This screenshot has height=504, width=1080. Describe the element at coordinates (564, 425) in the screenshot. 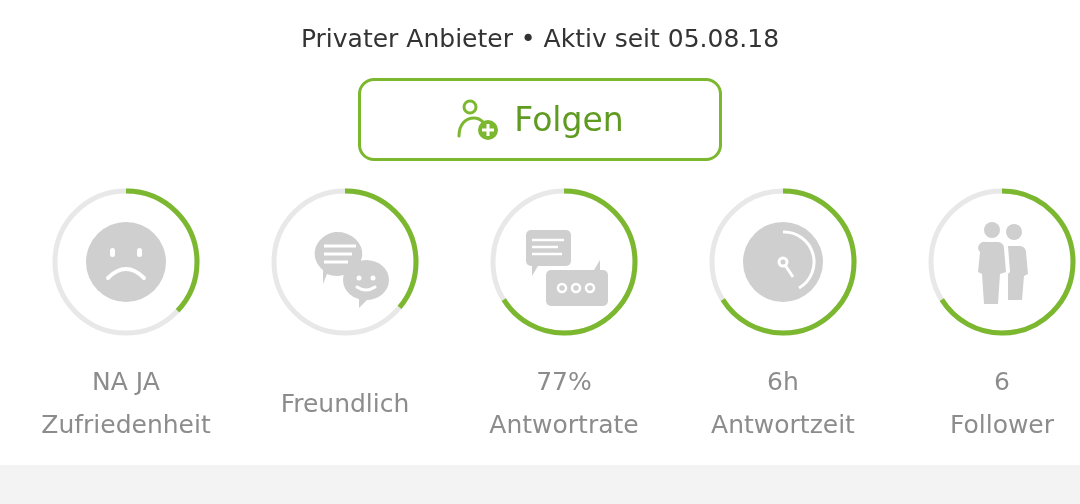

I see `stat-label: Antwortrate` at that location.